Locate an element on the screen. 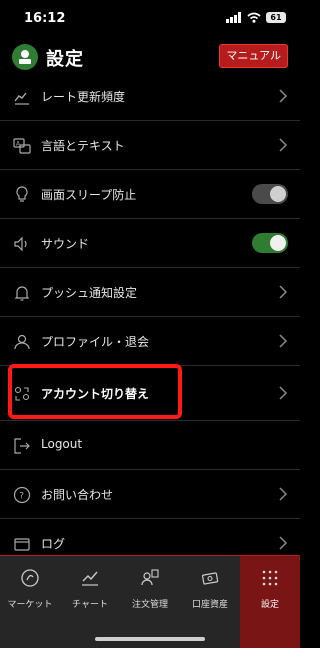 The image size is (320, 648). profile-icon is located at coordinates (22, 342).